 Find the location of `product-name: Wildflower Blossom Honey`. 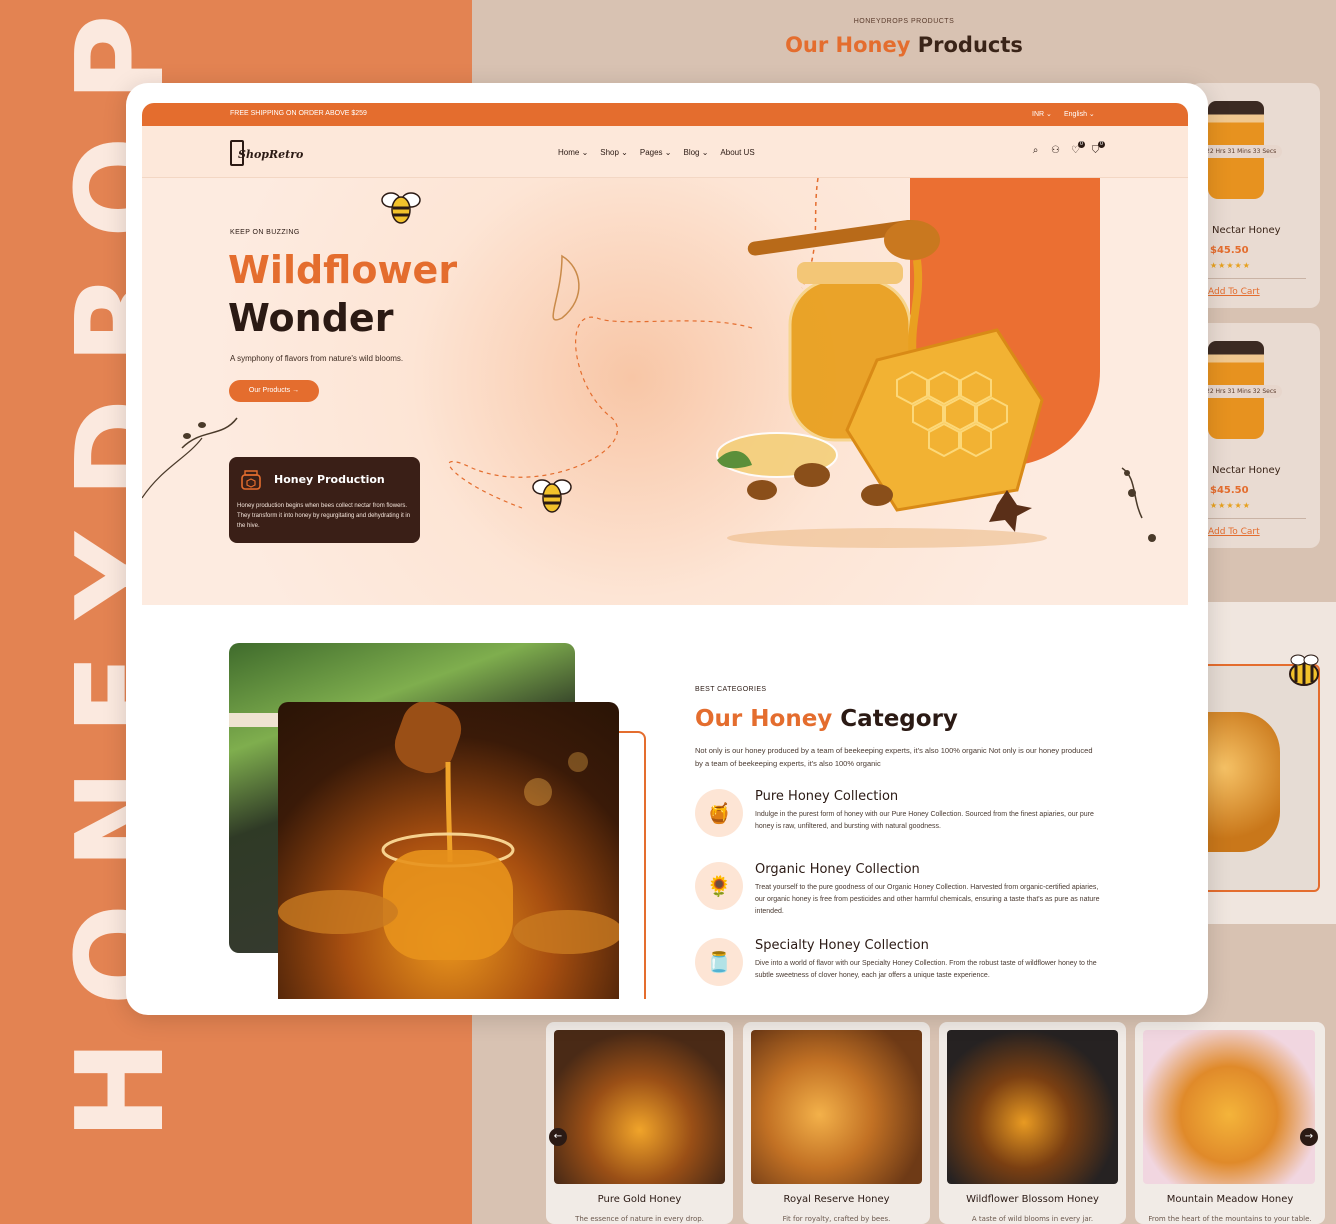

product-name: Wildflower Blossom Honey is located at coordinates (1032, 1199).